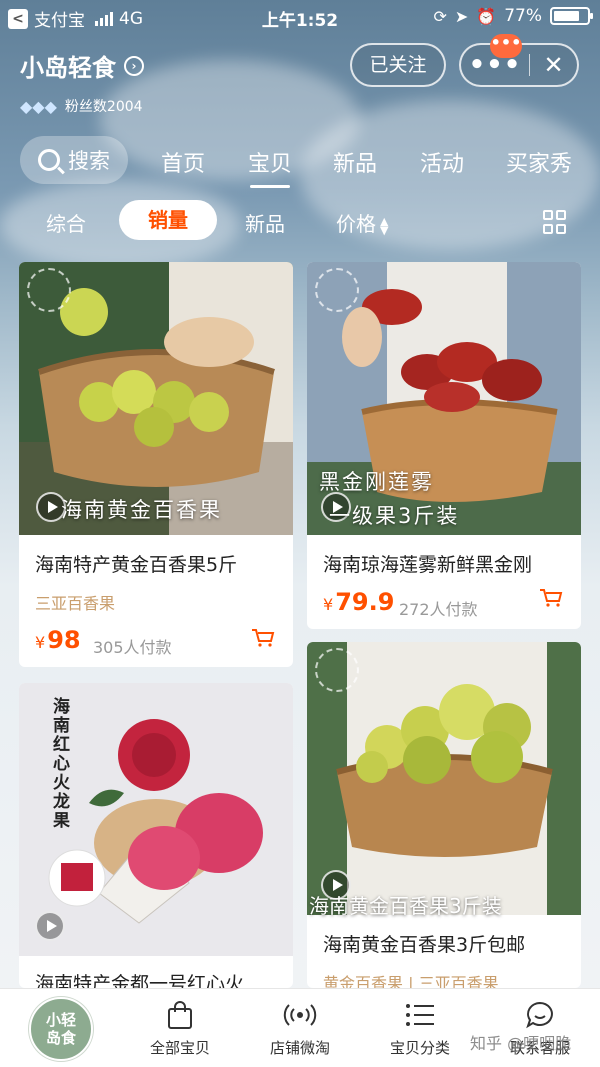 Image resolution: width=600 pixels, height=1067 pixels. Describe the element at coordinates (89, 161) in the screenshot. I see `search-label: 搜索` at that location.